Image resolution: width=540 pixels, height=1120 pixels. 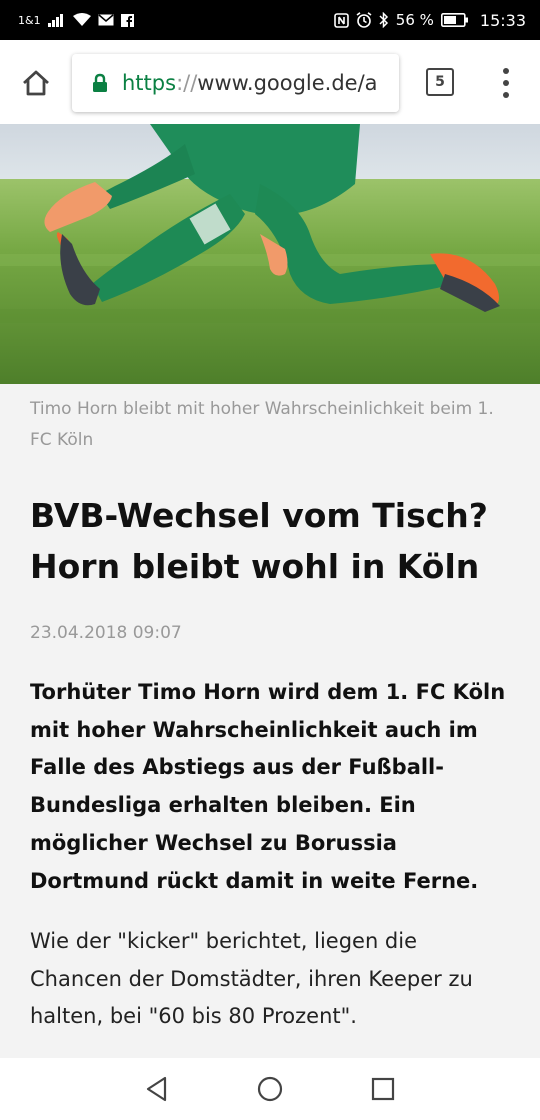 I want to click on home-button, so click(x=36, y=83).